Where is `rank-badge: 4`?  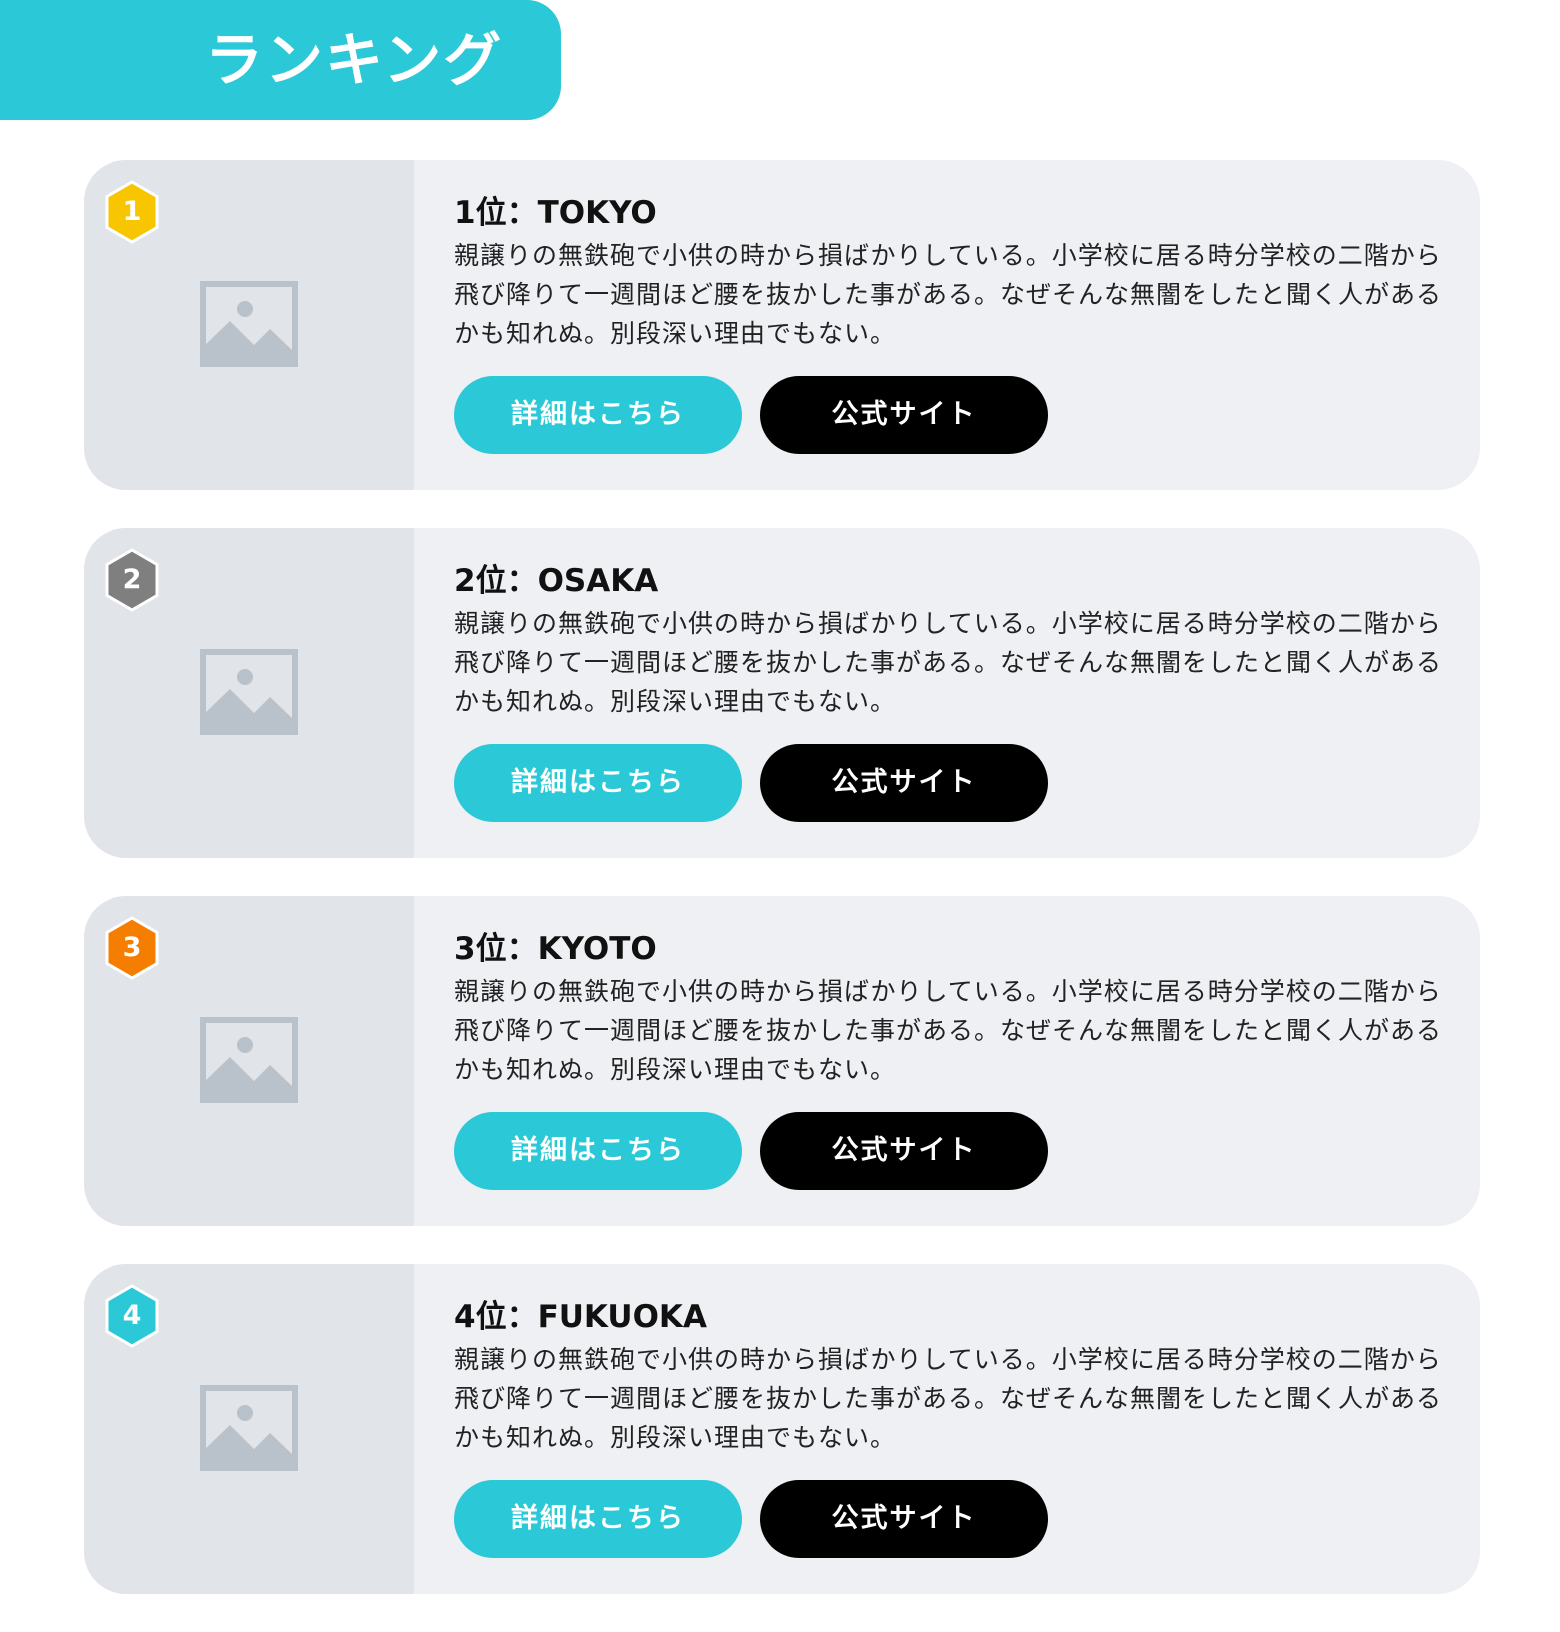 rank-badge: 4 is located at coordinates (132, 1316).